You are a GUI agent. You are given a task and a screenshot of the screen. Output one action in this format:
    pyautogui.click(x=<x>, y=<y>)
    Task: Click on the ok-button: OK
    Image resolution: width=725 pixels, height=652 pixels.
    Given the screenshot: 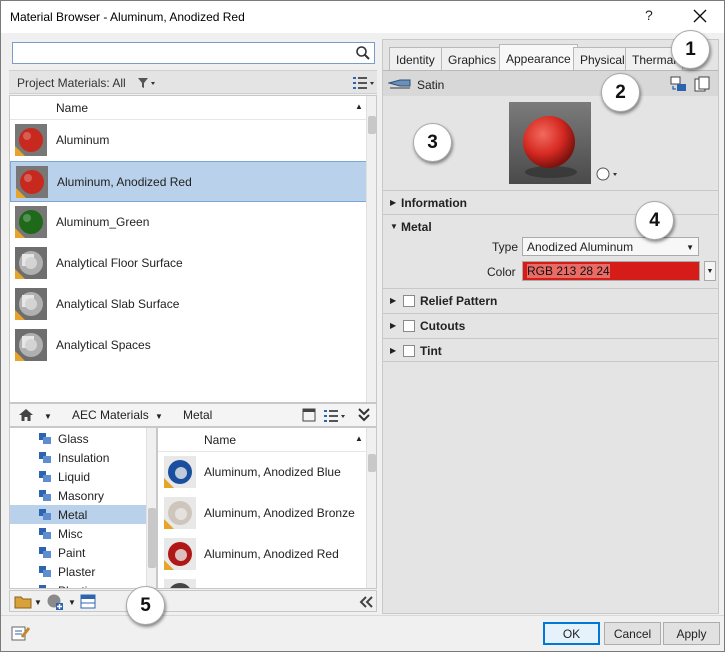 What is the action you would take?
    pyautogui.click(x=571, y=633)
    